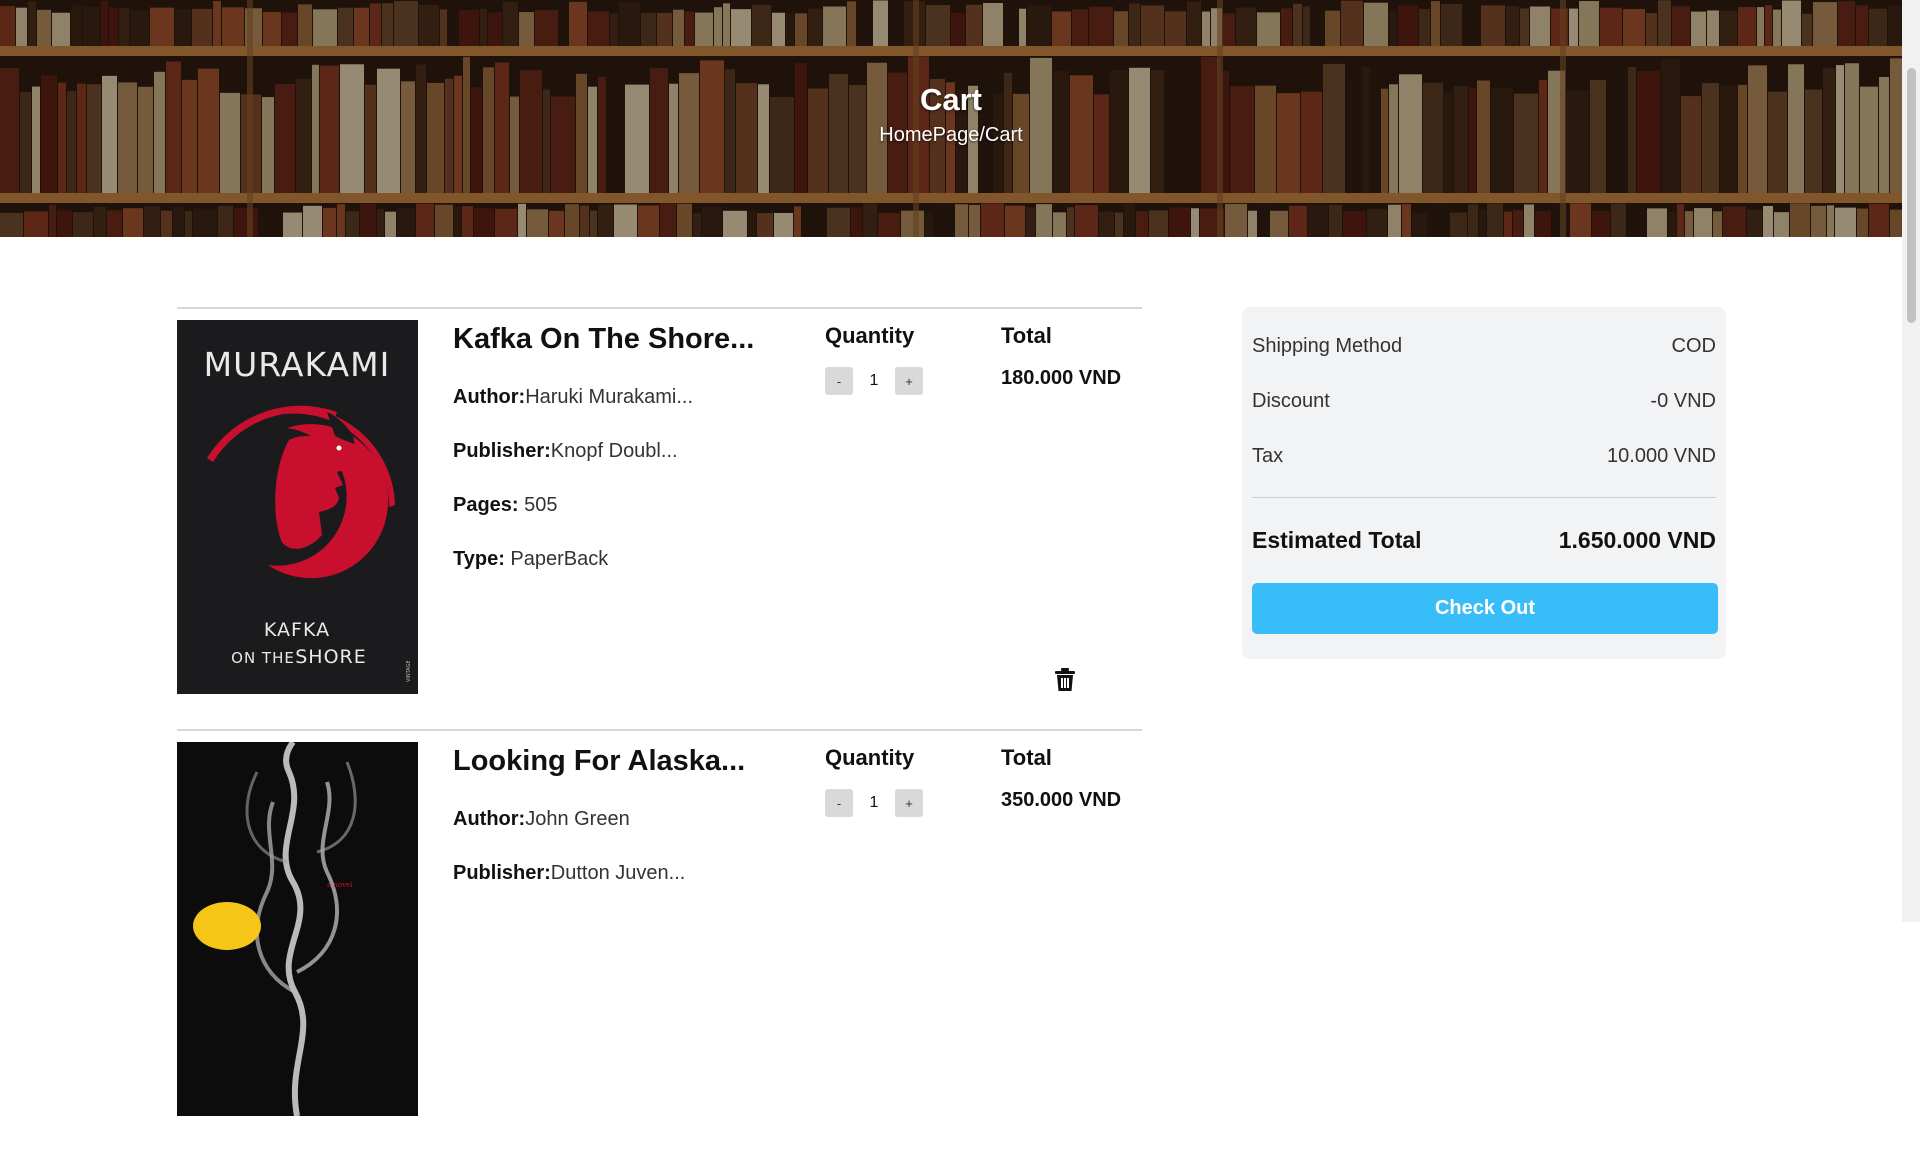 The image size is (1920, 1151). I want to click on item-total: 350.000 VND, so click(1061, 800).